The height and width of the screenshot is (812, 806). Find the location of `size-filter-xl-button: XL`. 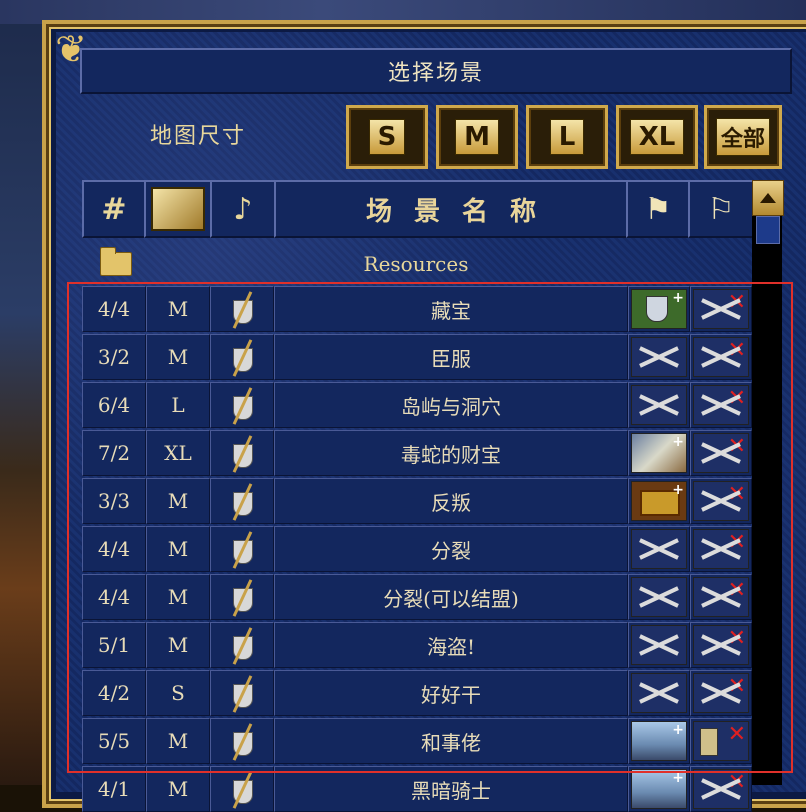

size-filter-xl-button: XL is located at coordinates (657, 137).